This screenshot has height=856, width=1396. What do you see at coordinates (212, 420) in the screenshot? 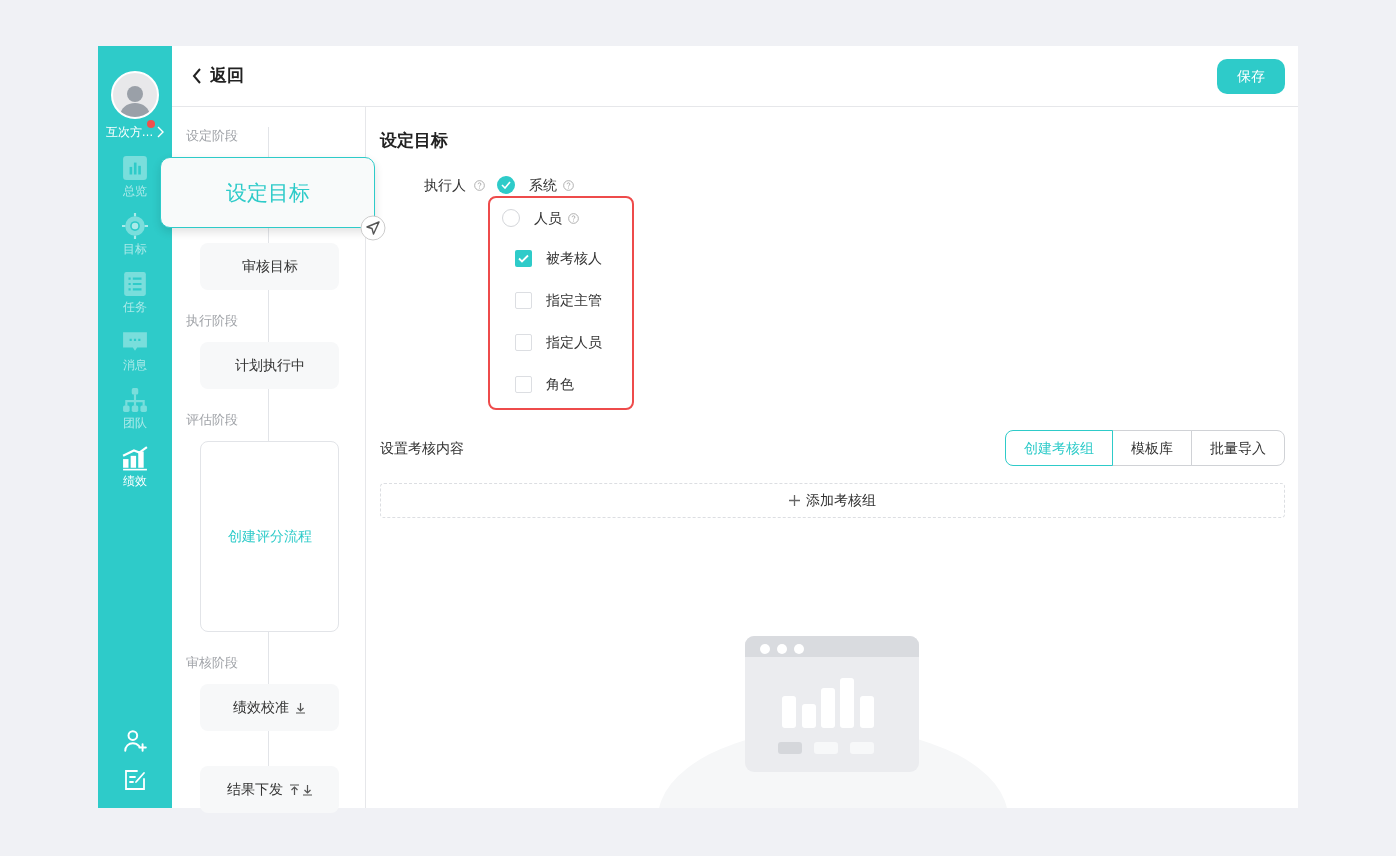
I see `stage-label: 评估阶段` at bounding box center [212, 420].